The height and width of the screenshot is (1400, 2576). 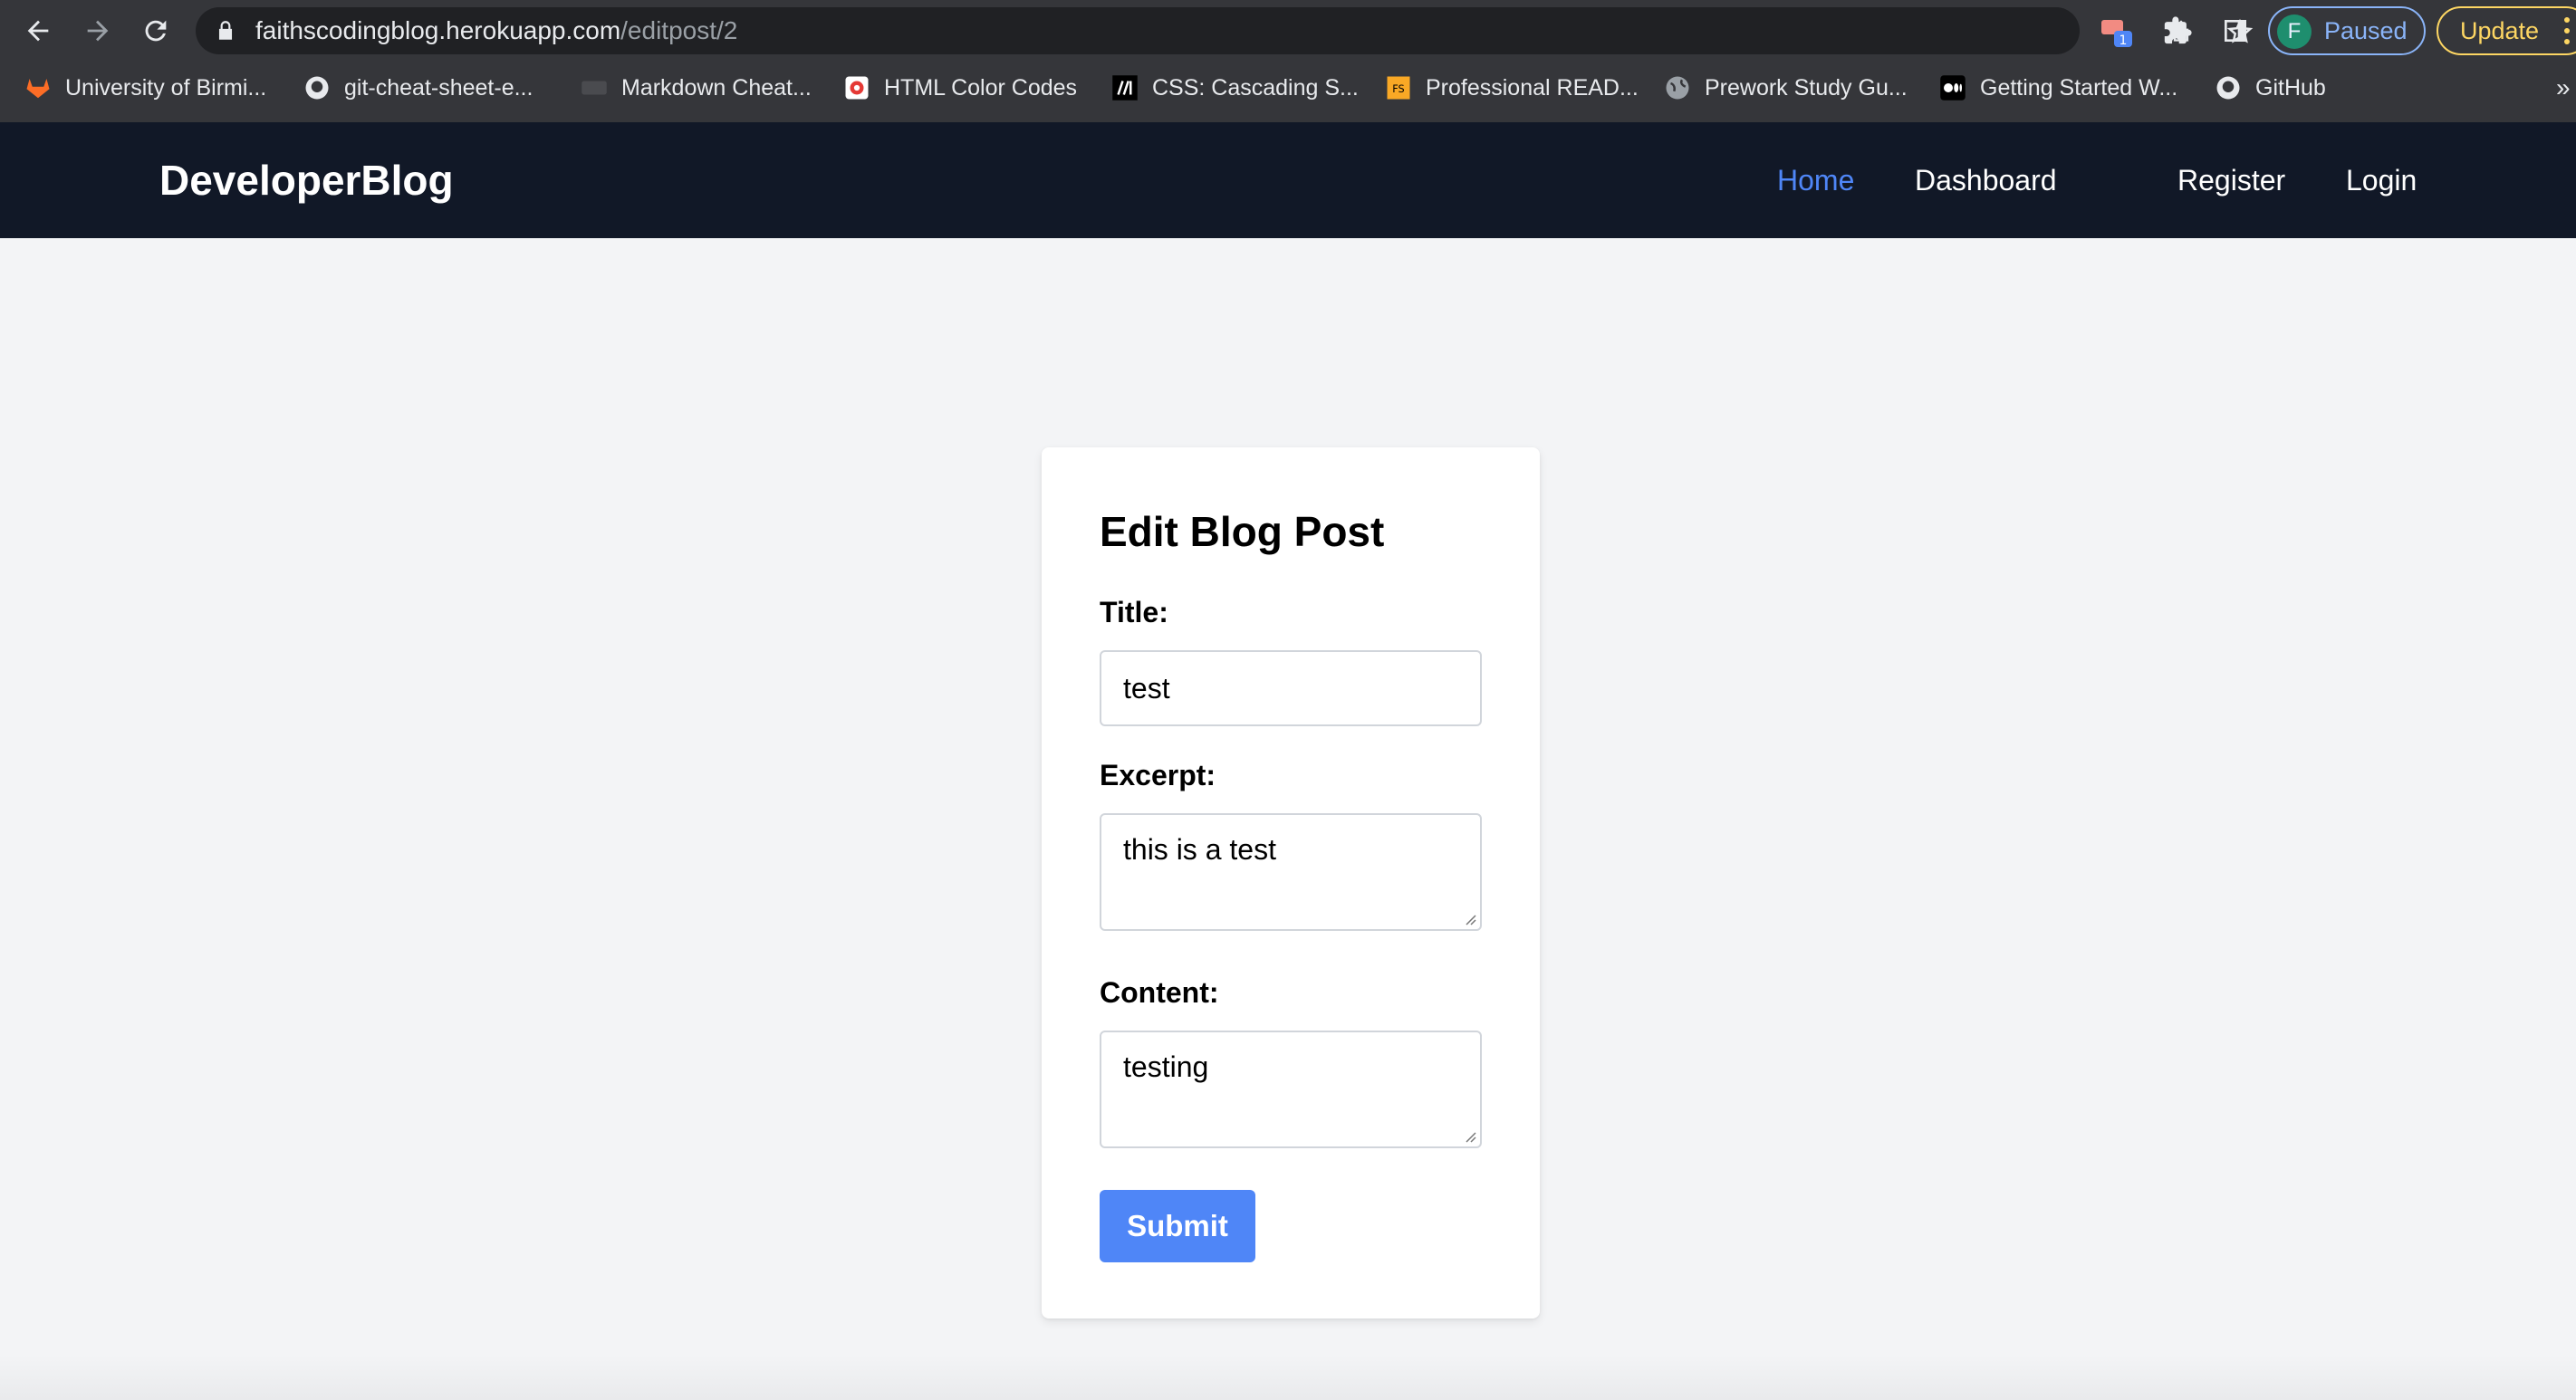 What do you see at coordinates (594, 87) in the screenshot?
I see `markdown-icon` at bounding box center [594, 87].